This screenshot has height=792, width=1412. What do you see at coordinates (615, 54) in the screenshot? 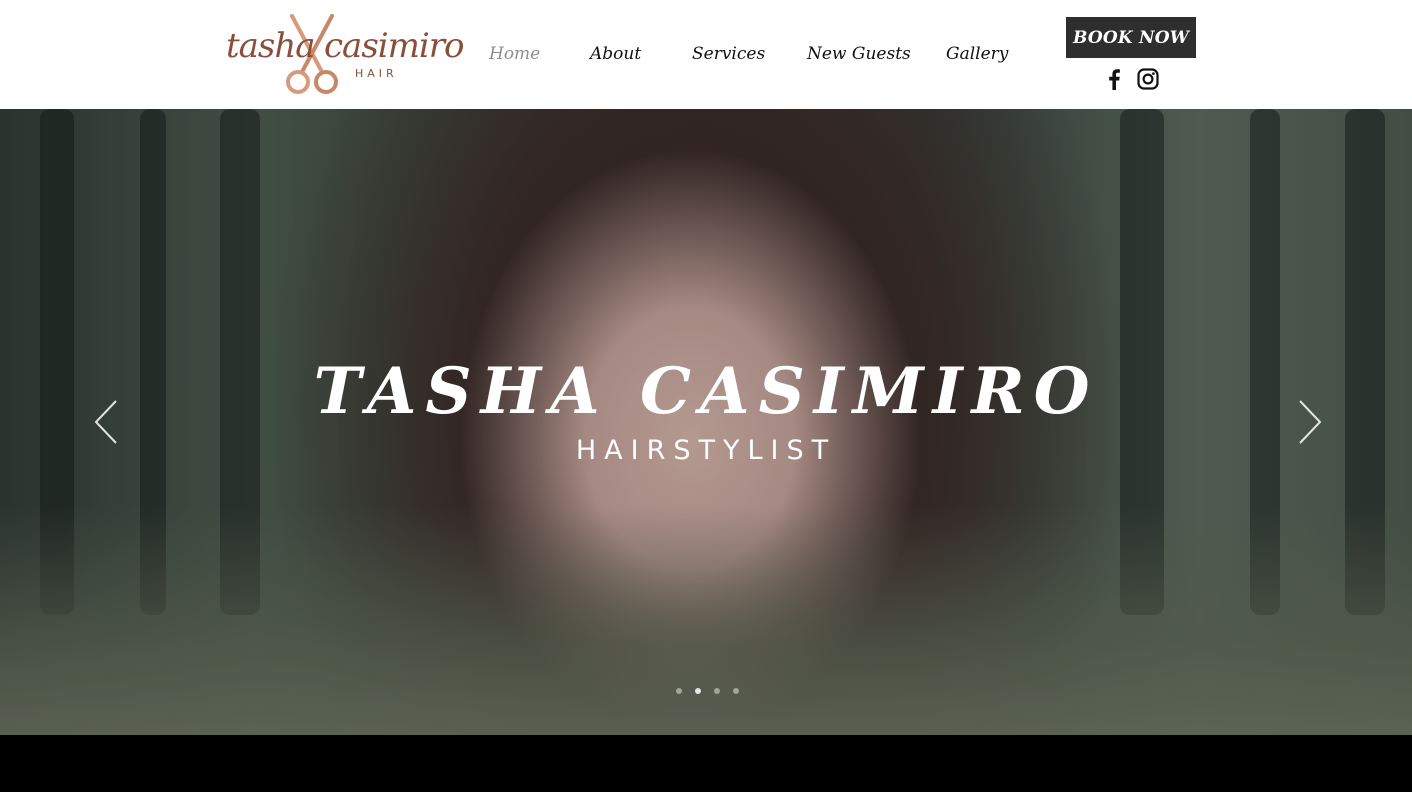
I see `nav-about: About` at bounding box center [615, 54].